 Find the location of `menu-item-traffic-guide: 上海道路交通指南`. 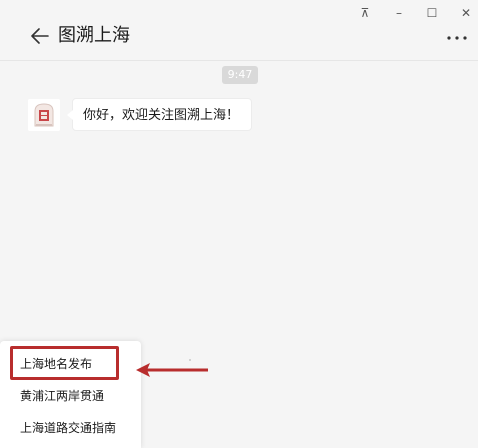

menu-item-traffic-guide: 上海道路交通指南 is located at coordinates (70, 428).